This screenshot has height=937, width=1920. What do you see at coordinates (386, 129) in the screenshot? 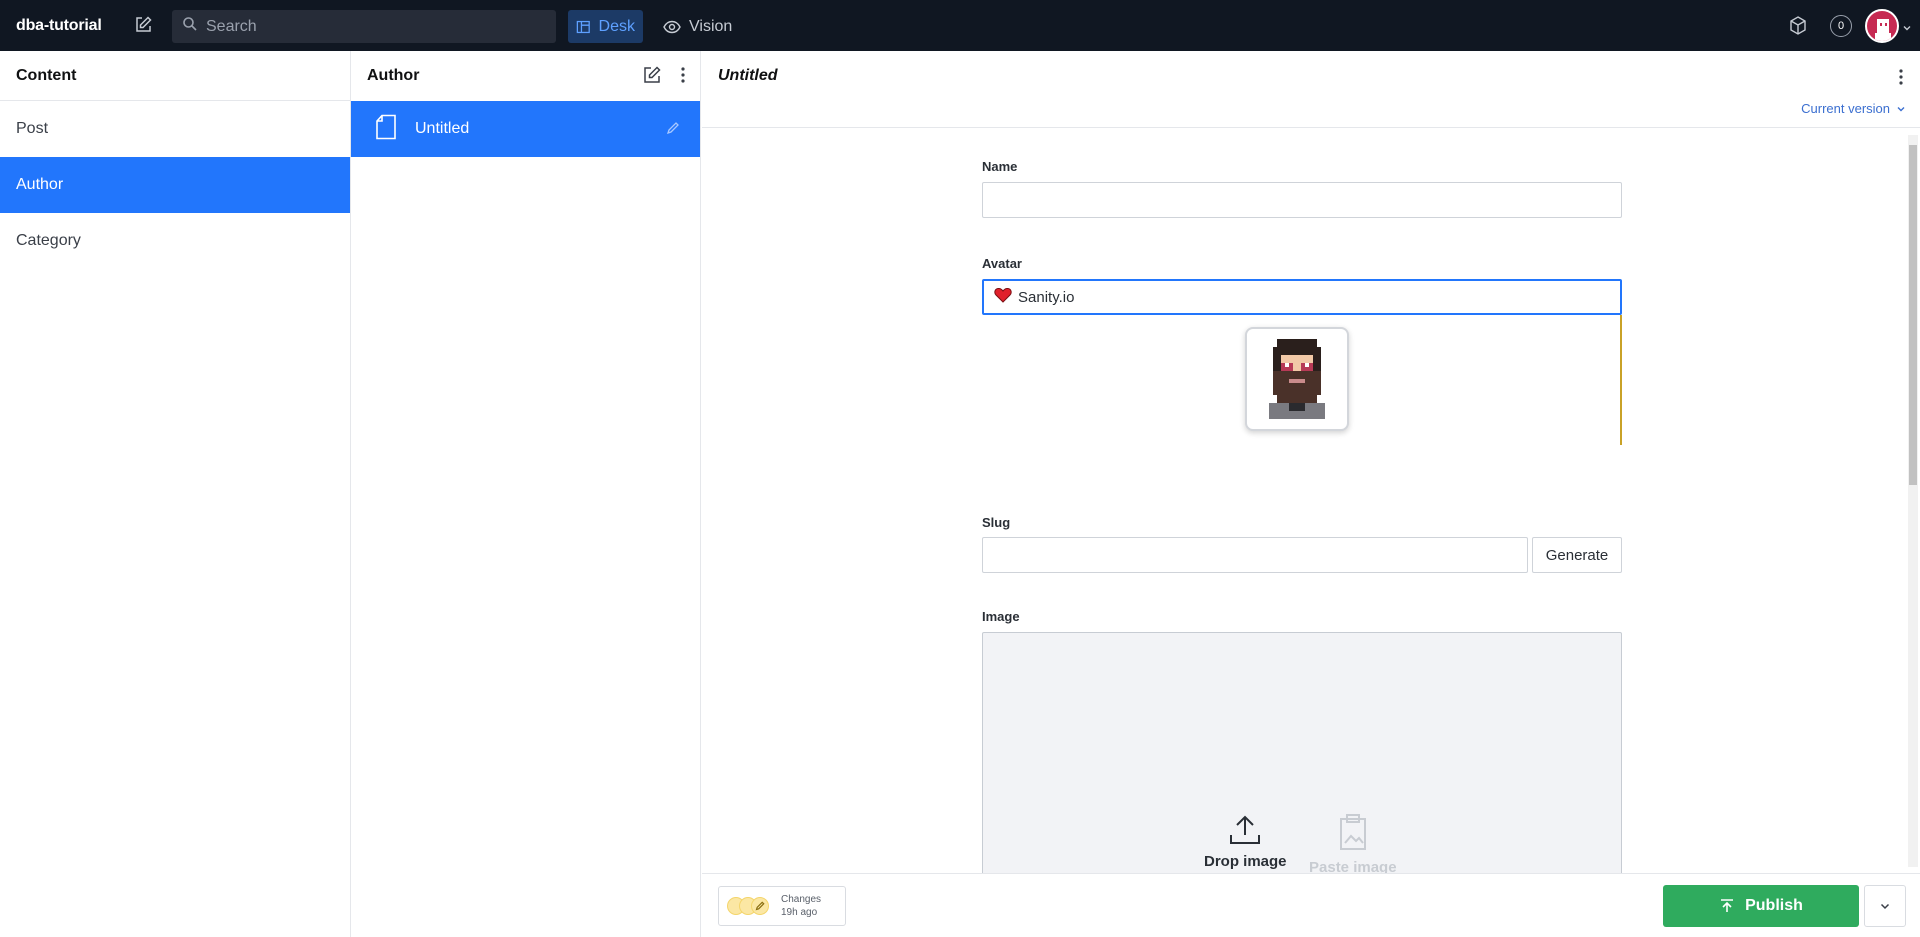
I see `document-icon` at bounding box center [386, 129].